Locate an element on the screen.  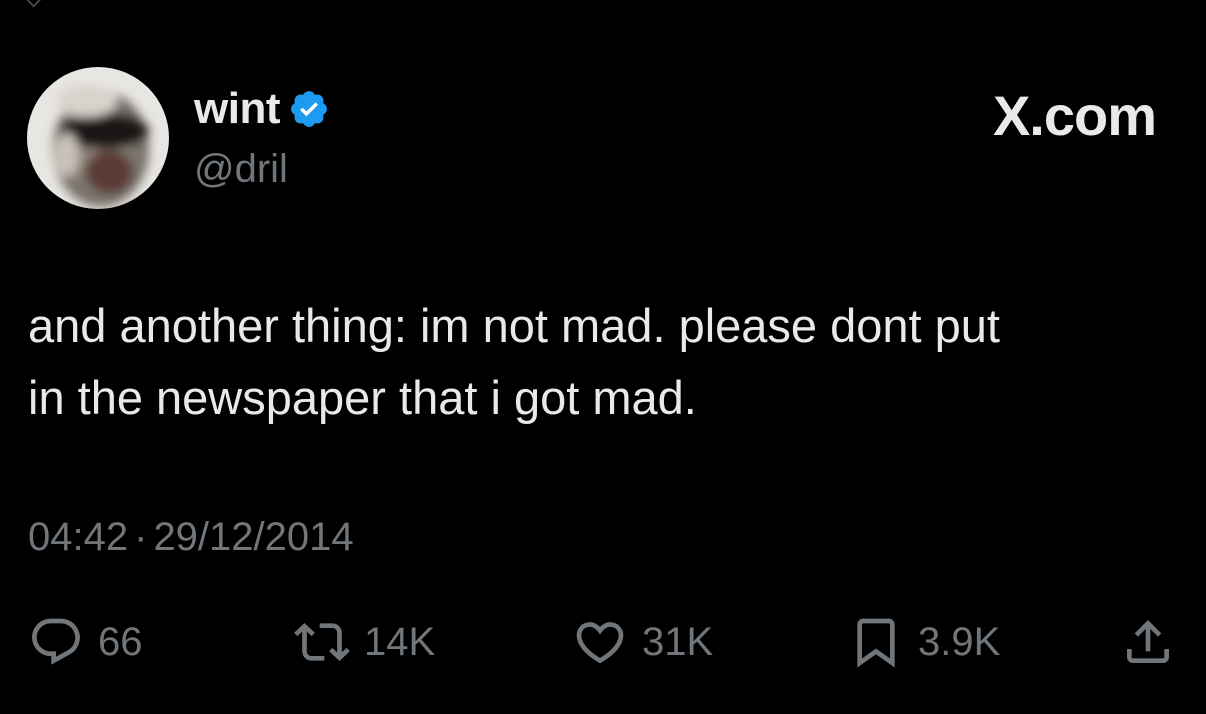
like-button: 31K is located at coordinates (642, 642).